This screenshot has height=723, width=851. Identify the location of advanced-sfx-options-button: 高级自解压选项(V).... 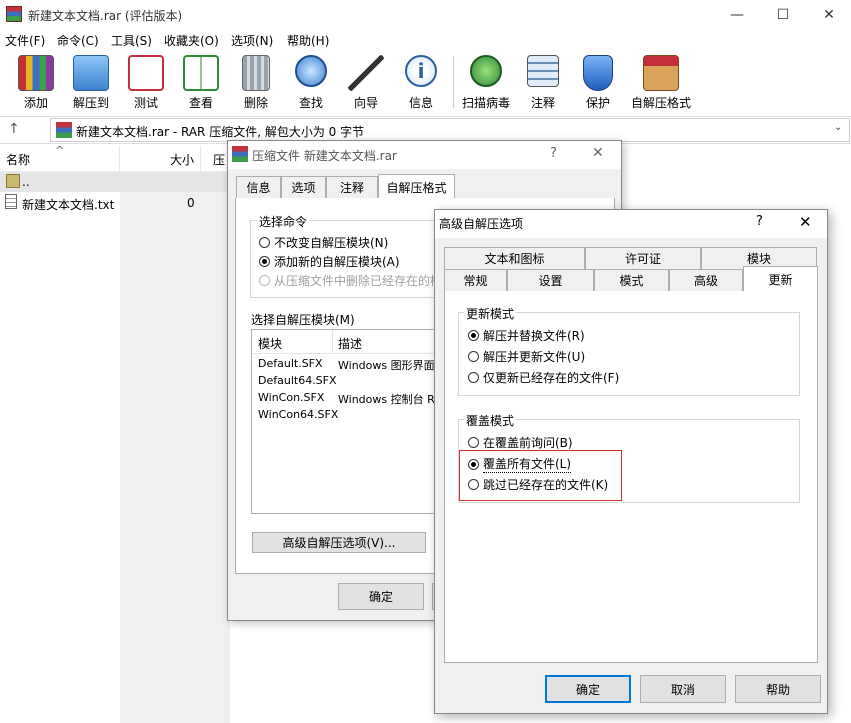
(339, 542).